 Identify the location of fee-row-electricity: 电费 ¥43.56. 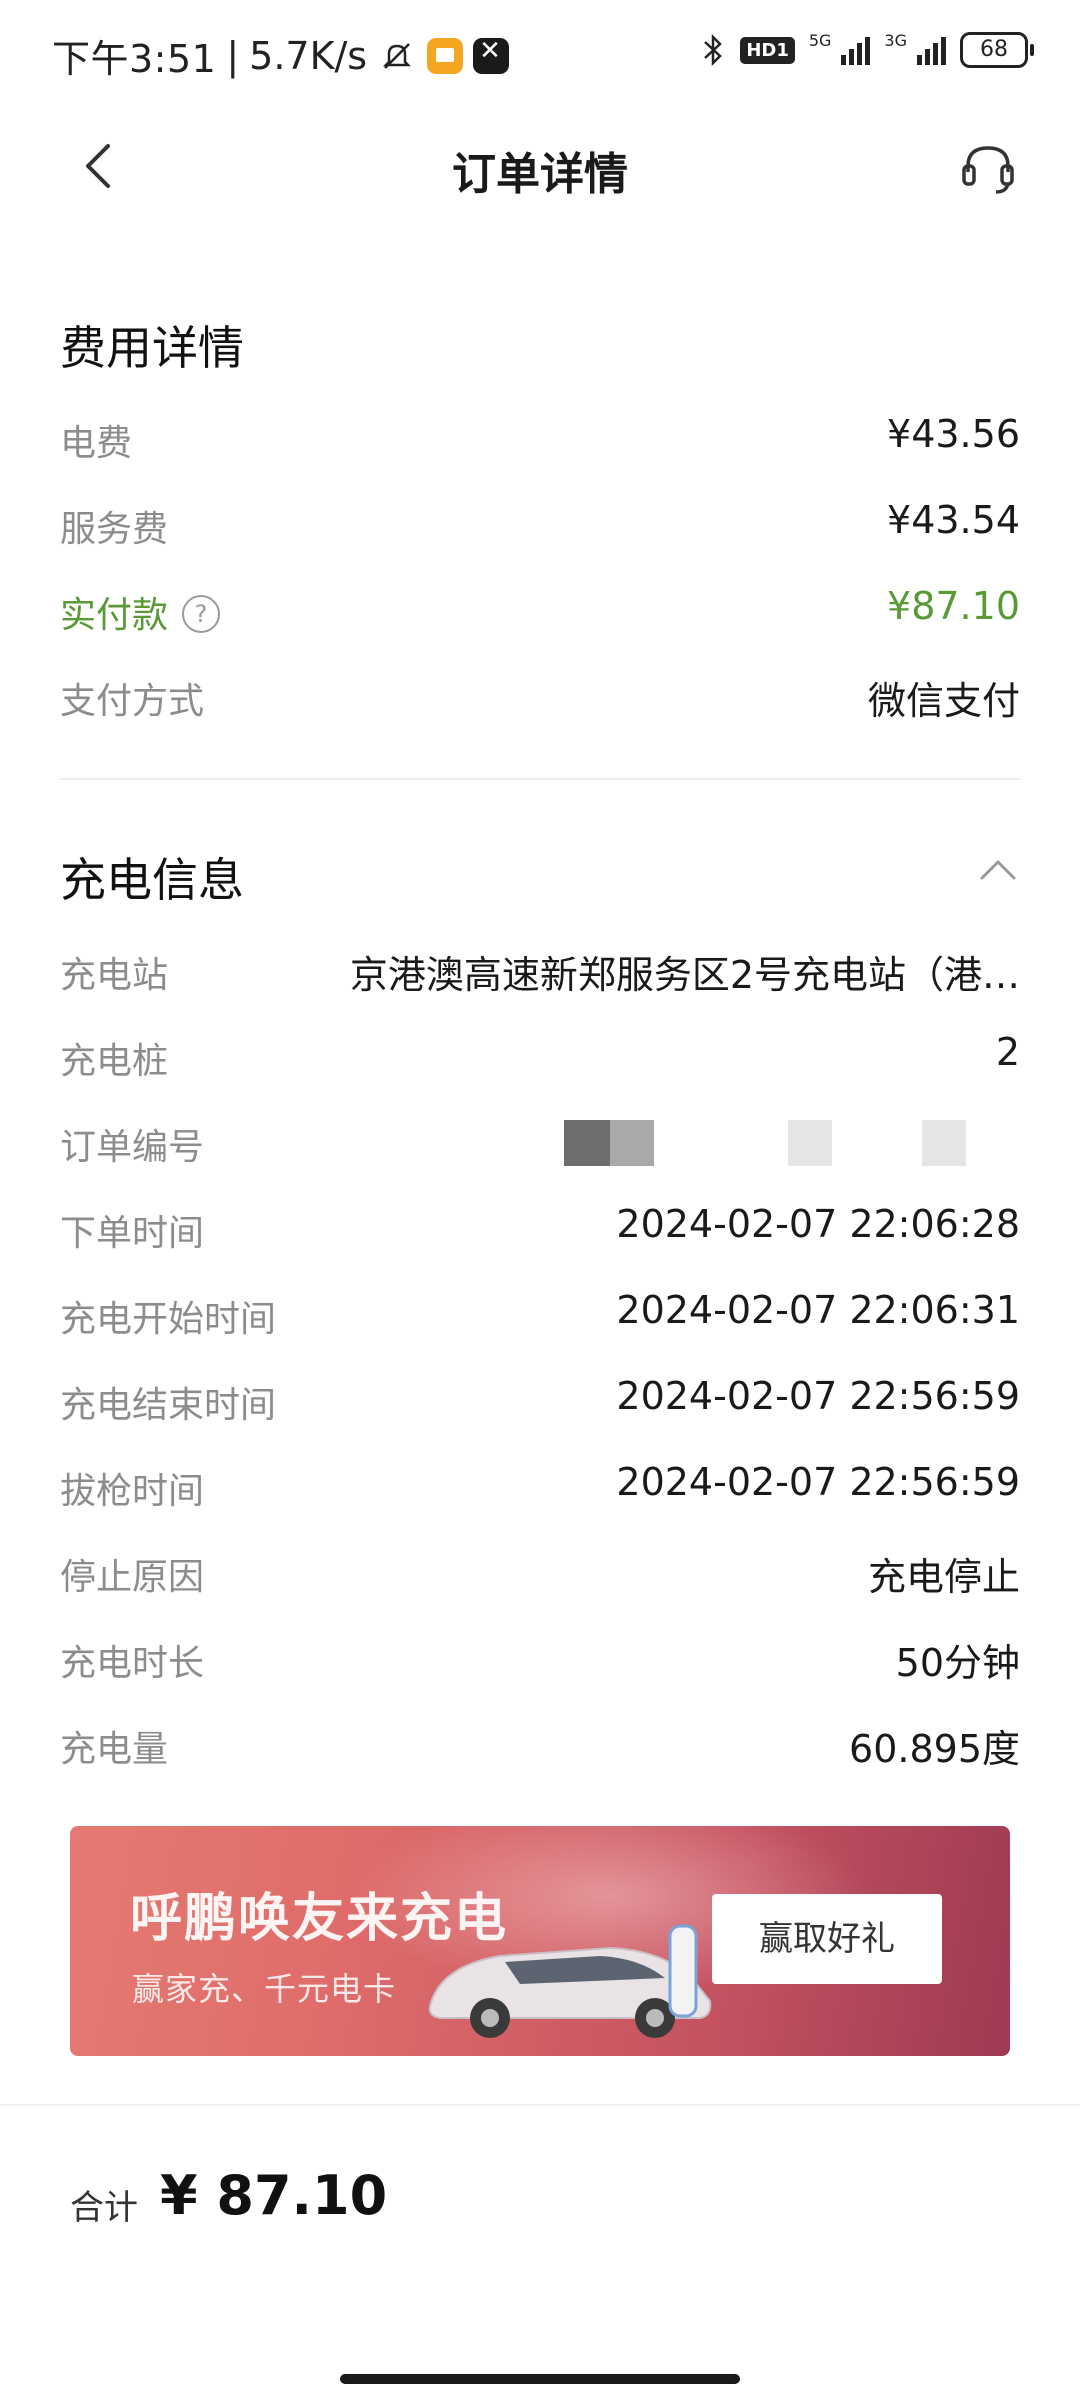
(540, 436).